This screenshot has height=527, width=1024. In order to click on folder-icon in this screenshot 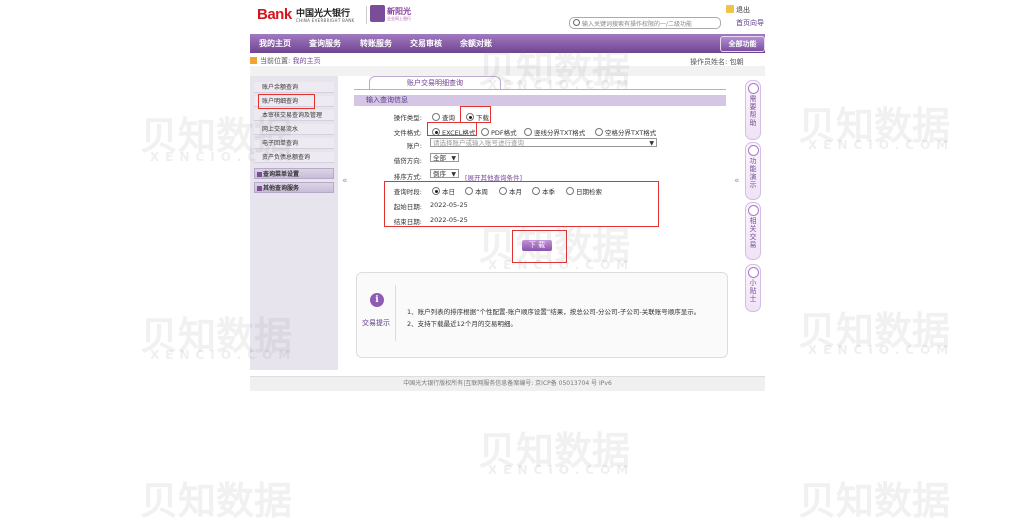, I will do `click(259, 188)`.